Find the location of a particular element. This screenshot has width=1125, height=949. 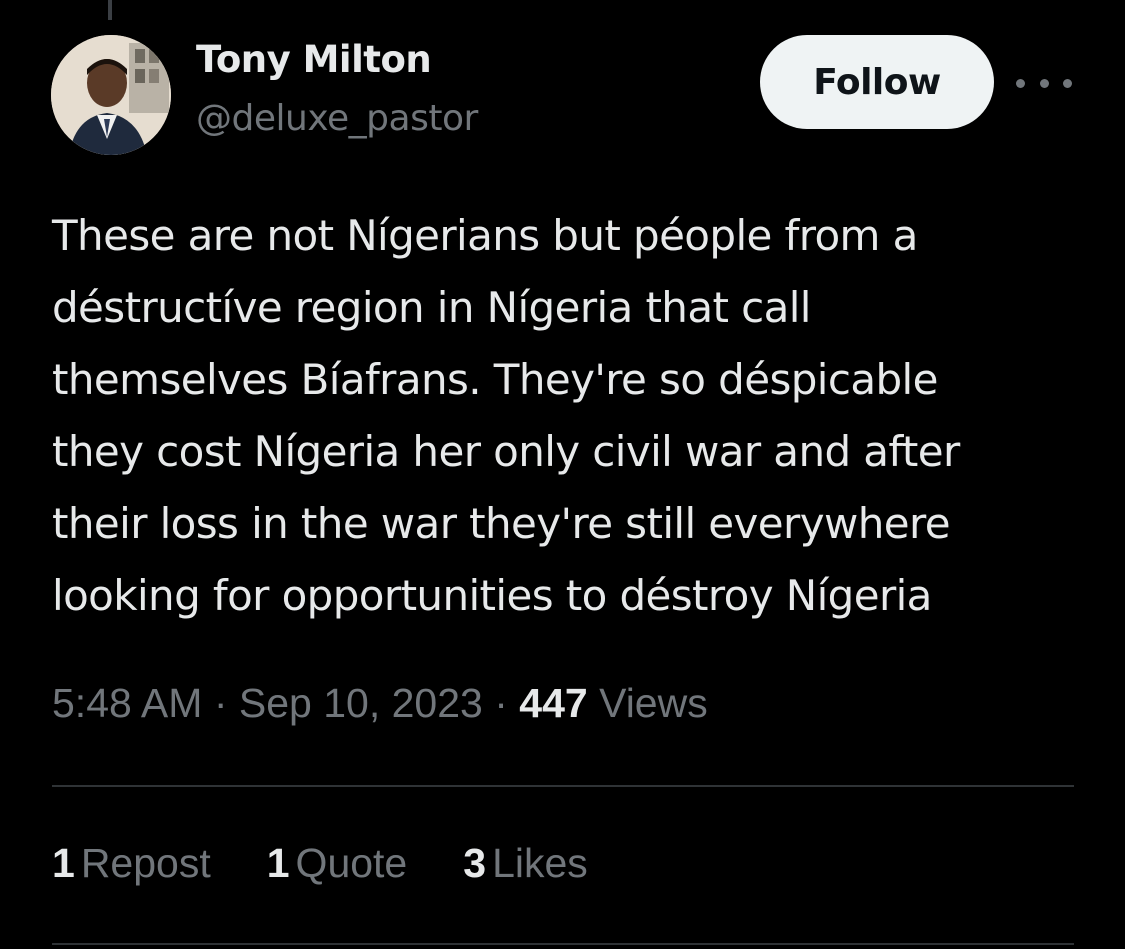

tweet-date: Sep 10, 2023 is located at coordinates (361, 703).